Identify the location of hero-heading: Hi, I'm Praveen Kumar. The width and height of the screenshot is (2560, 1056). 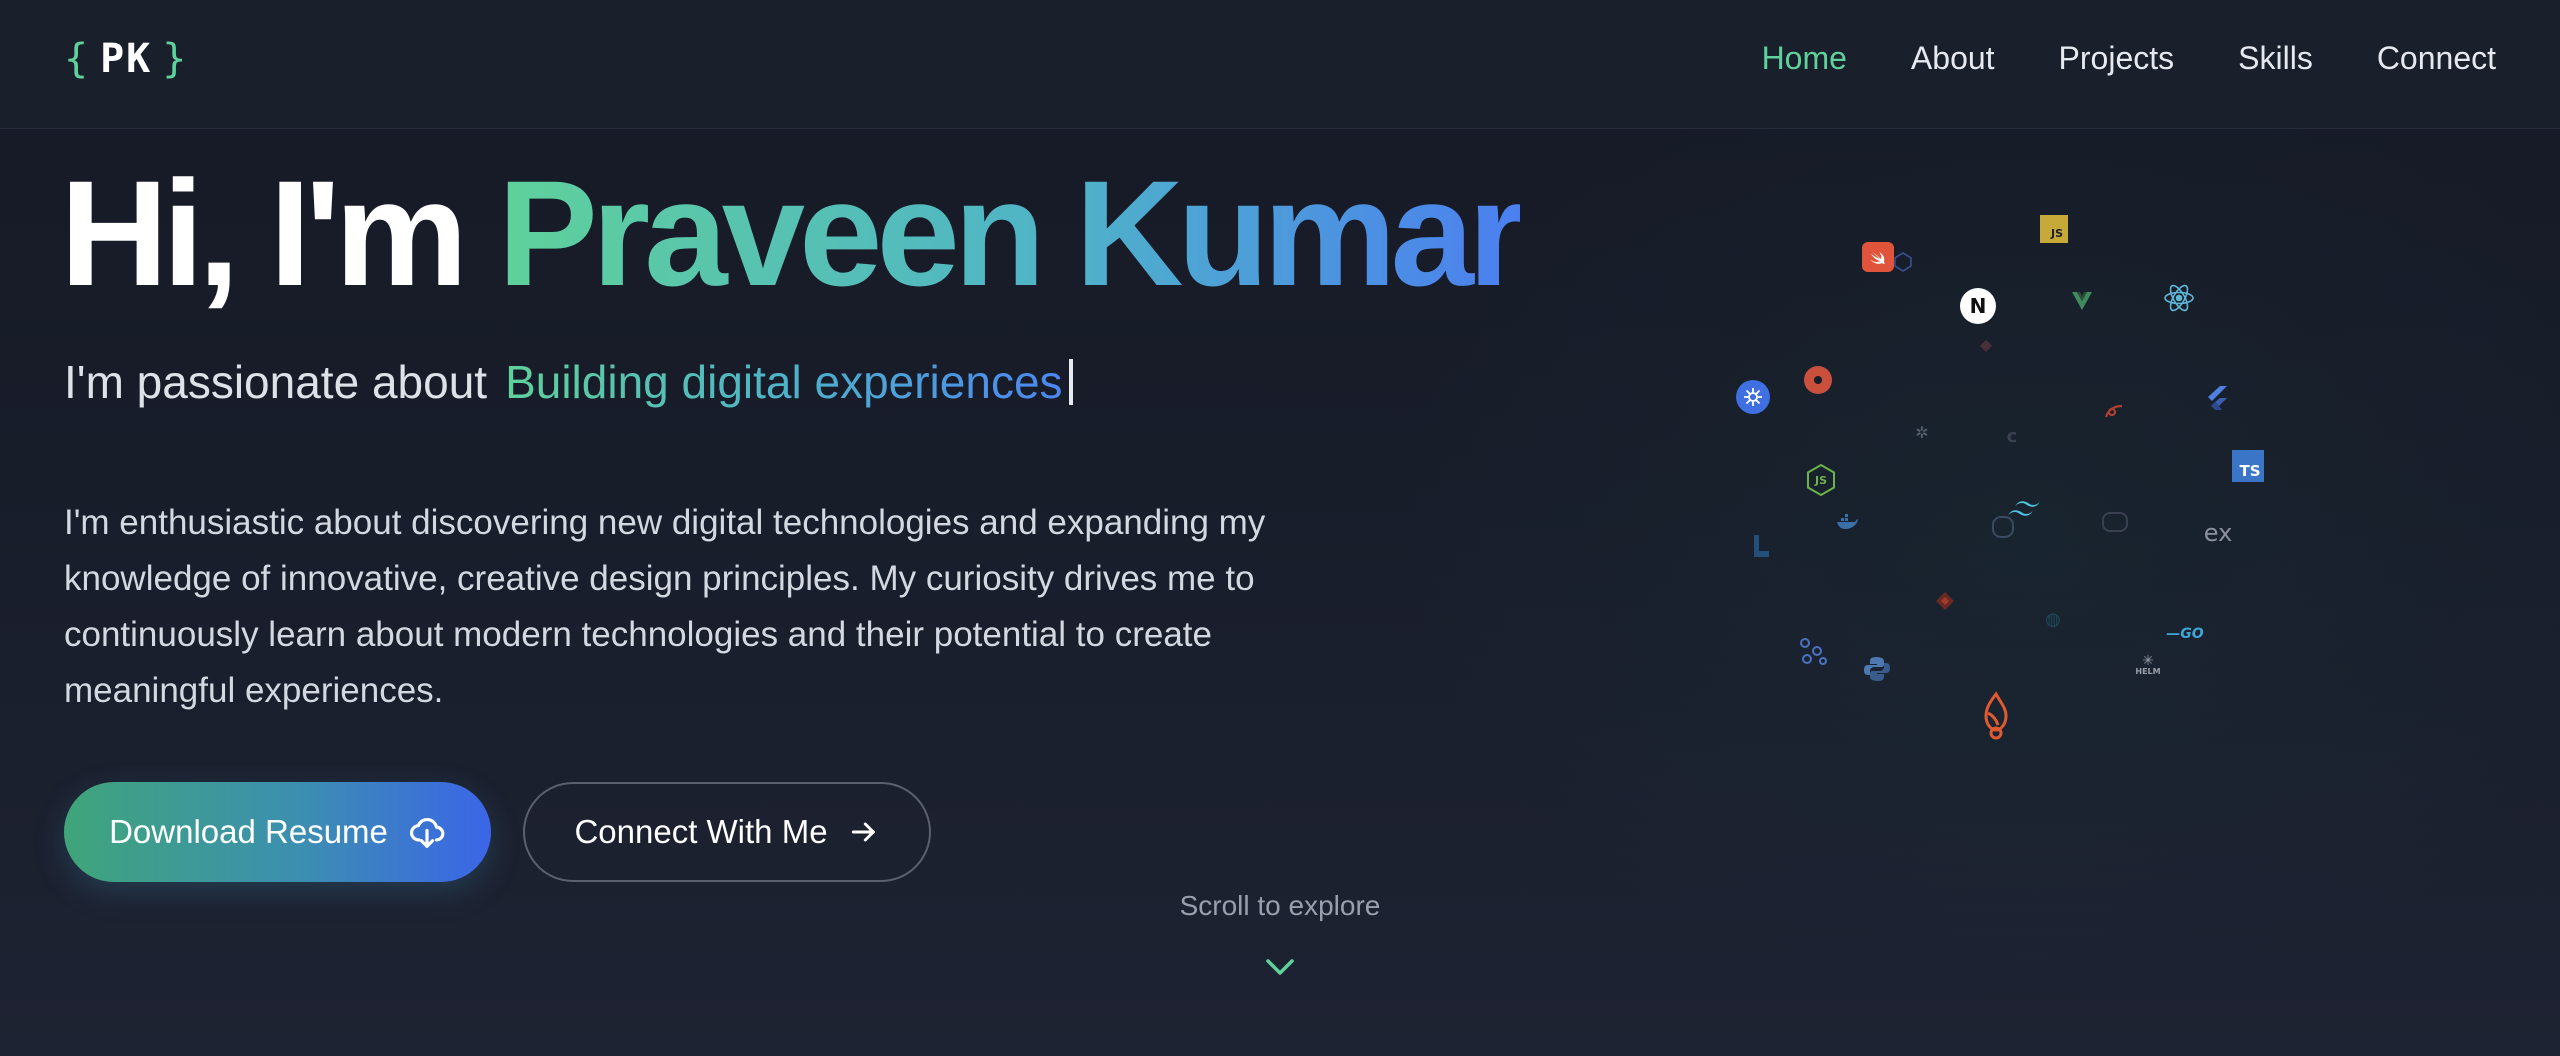
(793, 233).